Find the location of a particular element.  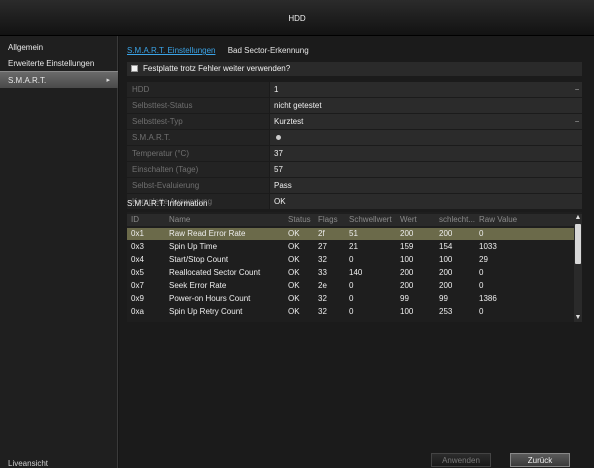

sidebar-item-smart: S.M.A.R.T. ▸ is located at coordinates (59, 79).